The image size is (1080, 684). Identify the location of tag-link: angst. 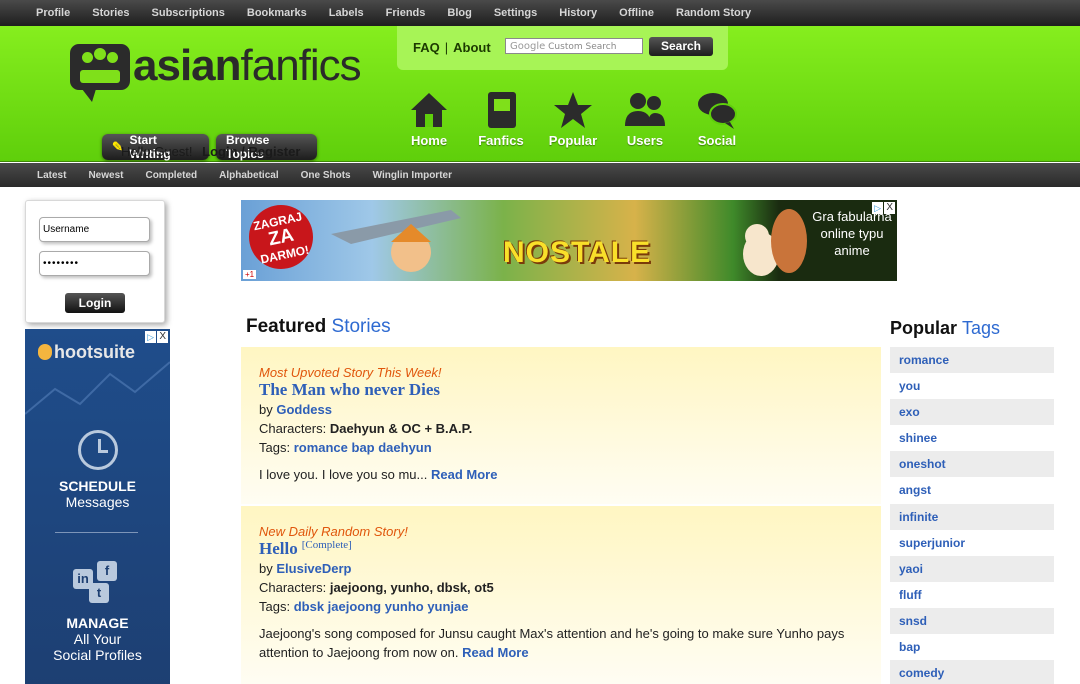
(972, 490).